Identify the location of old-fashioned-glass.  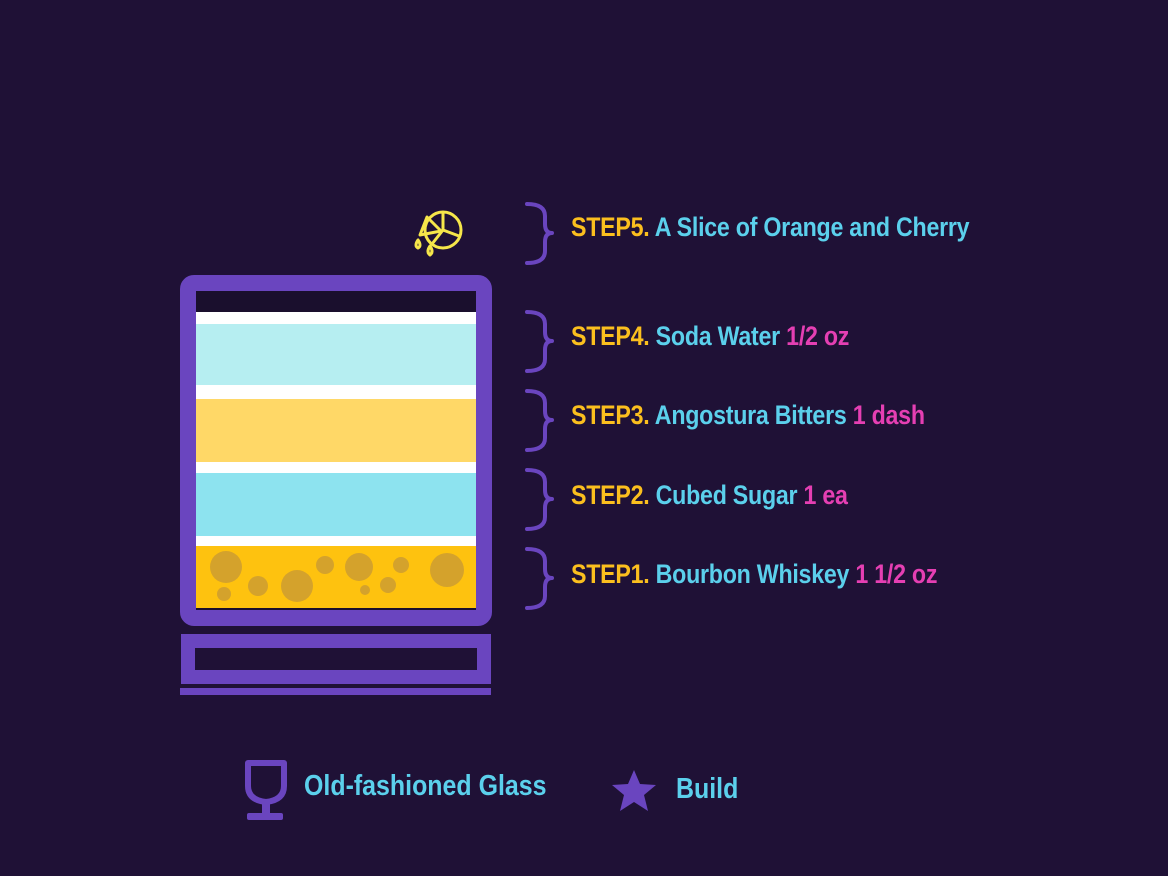
(336, 485).